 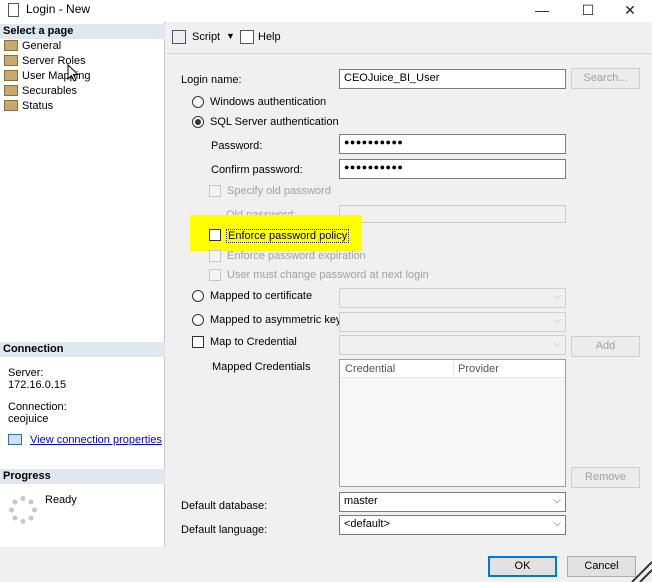 I want to click on column-divider, so click(x=453, y=369).